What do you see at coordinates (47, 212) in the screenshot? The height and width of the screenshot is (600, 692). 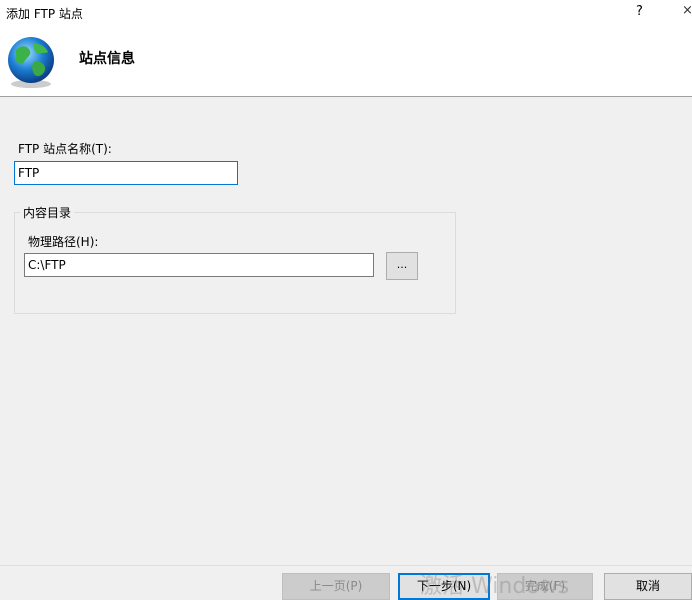 I see `content-directory-label: 内容目录` at bounding box center [47, 212].